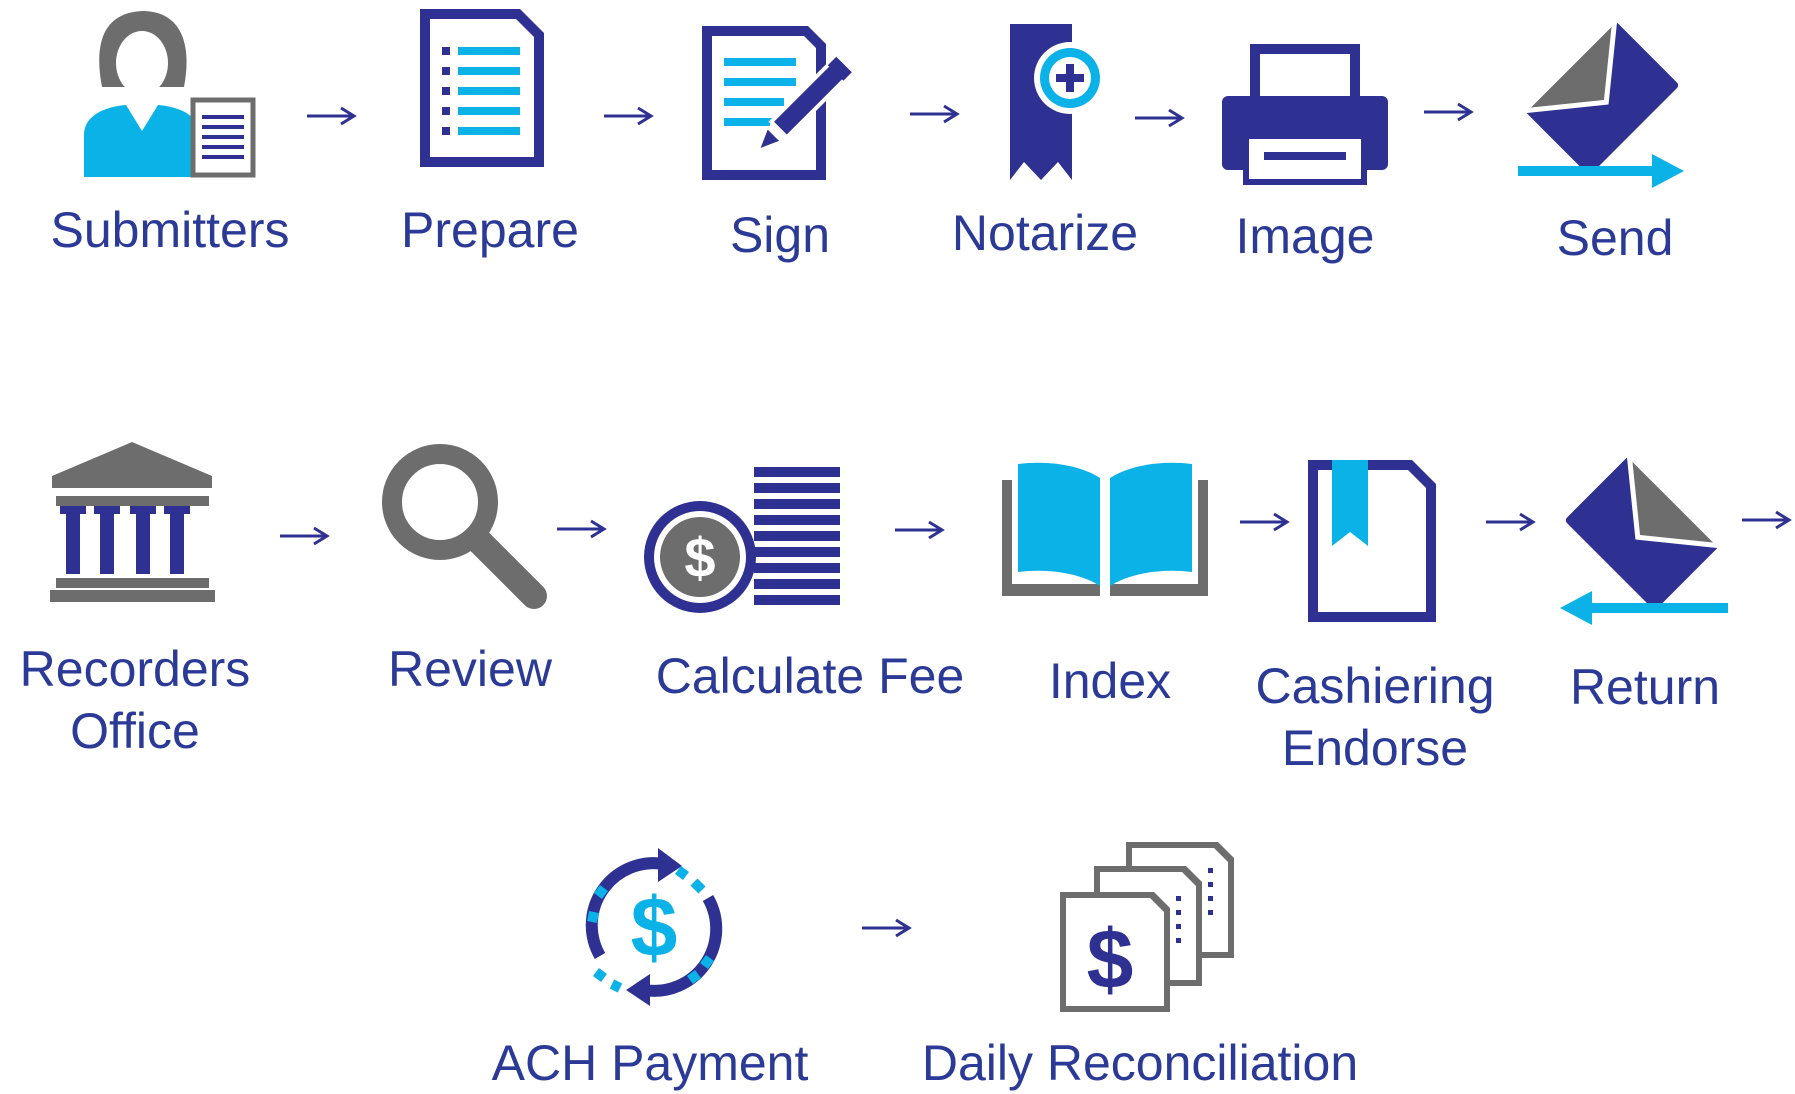 The image size is (1795, 1094). What do you see at coordinates (650, 1063) in the screenshot?
I see `label-ach-payment: ACH Payment` at bounding box center [650, 1063].